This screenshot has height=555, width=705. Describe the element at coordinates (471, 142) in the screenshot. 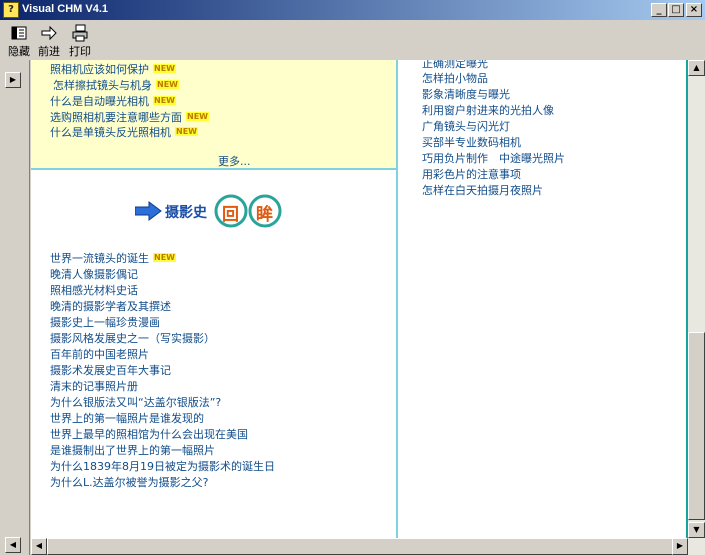

I see `list-item: 买部半专业数码相机` at that location.